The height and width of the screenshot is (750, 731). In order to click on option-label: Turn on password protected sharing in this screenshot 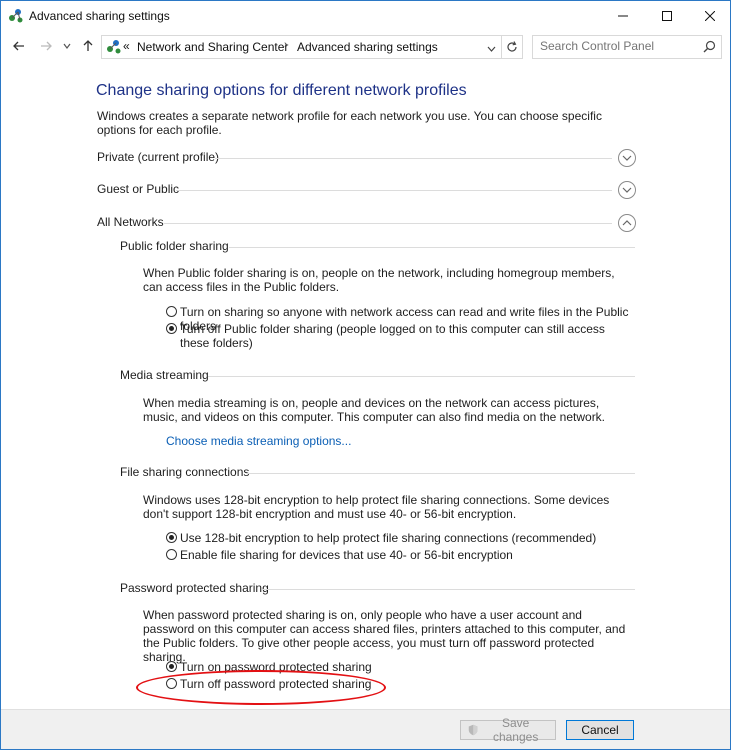, I will do `click(405, 667)`.